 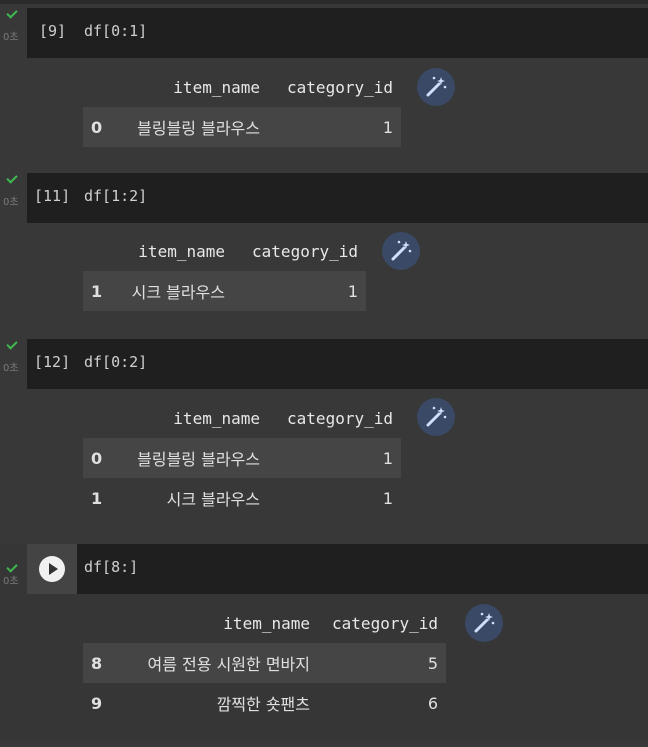 I want to click on dataframe-output: item_name category_id 1 시크 블라우스 1, so click(x=224, y=271).